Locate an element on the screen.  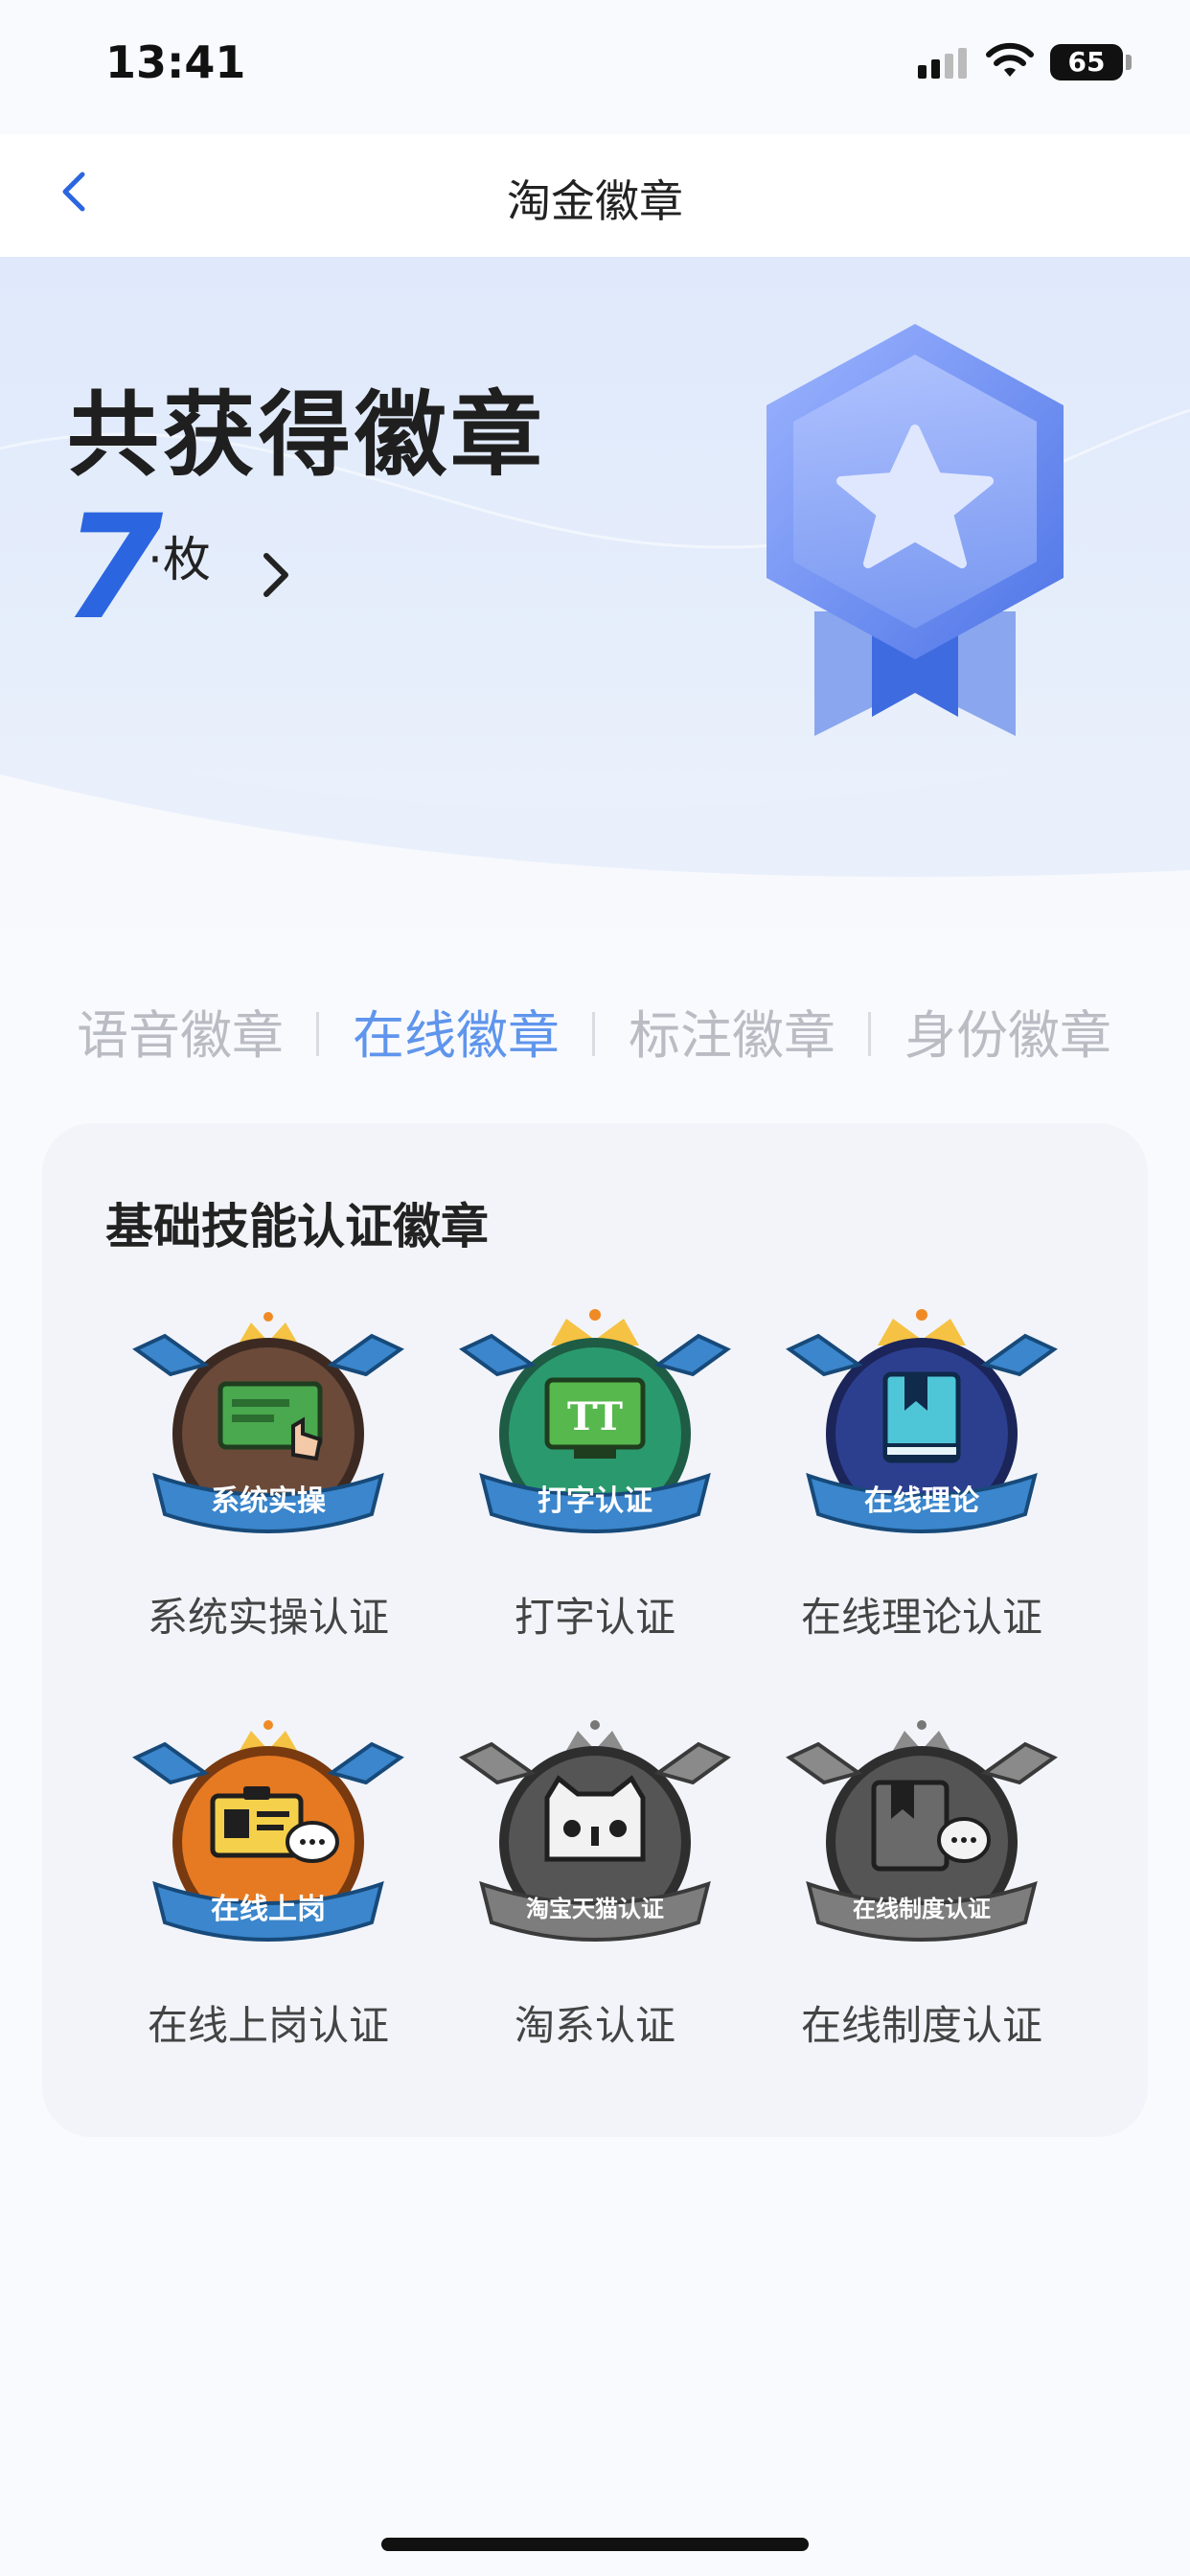
home-indicator is located at coordinates (595, 2544).